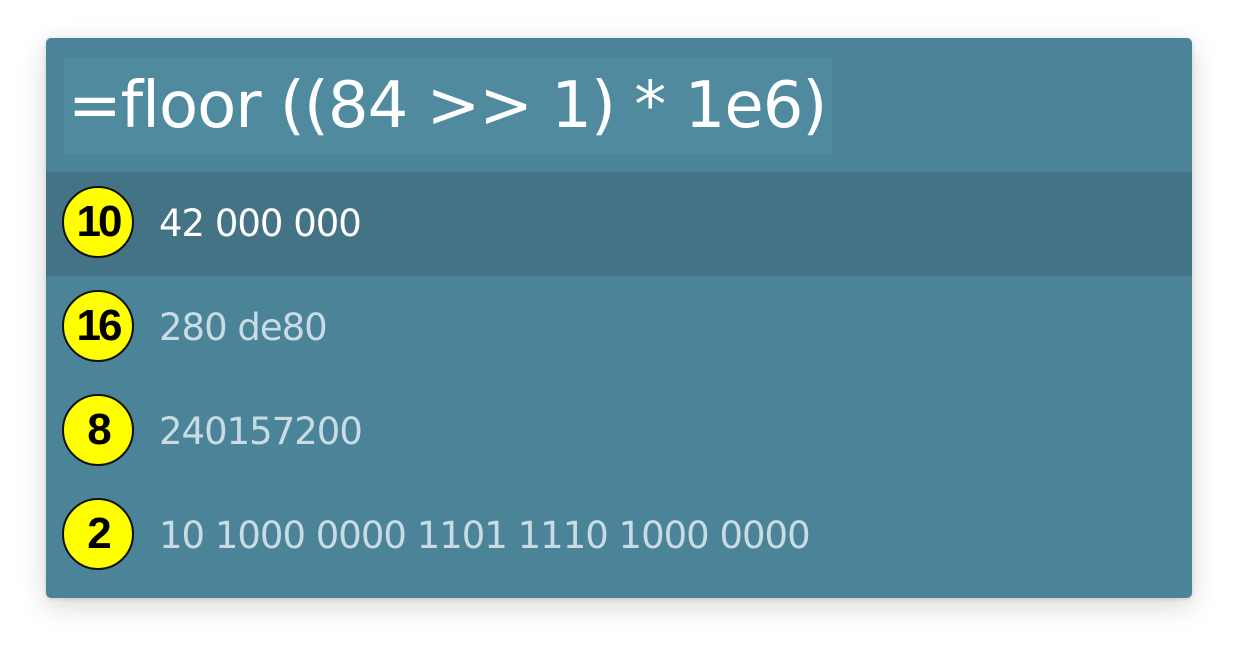  What do you see at coordinates (485, 535) in the screenshot?
I see `result-value-binary: 10 1000 0000 1101 1110 1000 0000` at bounding box center [485, 535].